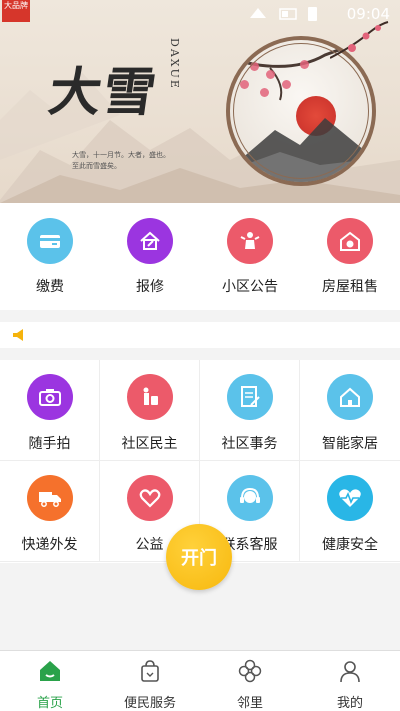 This screenshot has width=400, height=711. I want to click on truck-icon, so click(49, 498).